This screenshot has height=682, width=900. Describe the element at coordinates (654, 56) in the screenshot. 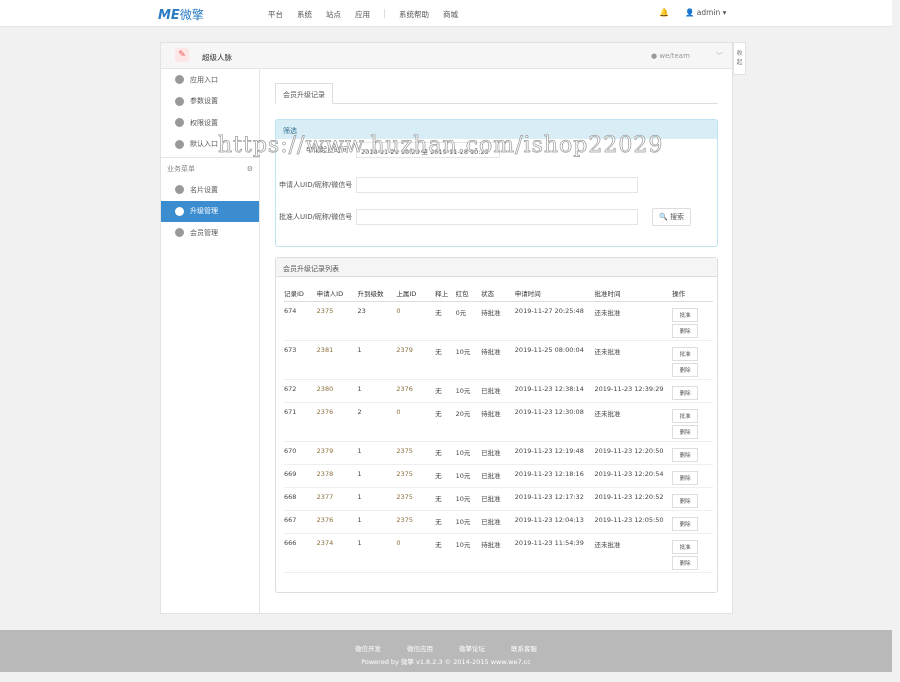

I see `wechat-icon: ●` at that location.